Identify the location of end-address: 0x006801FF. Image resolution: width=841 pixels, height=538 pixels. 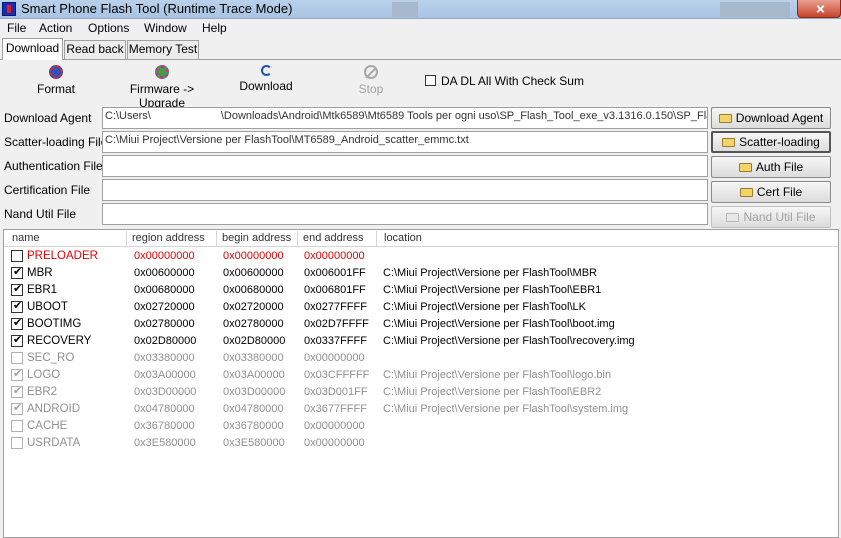
(335, 290).